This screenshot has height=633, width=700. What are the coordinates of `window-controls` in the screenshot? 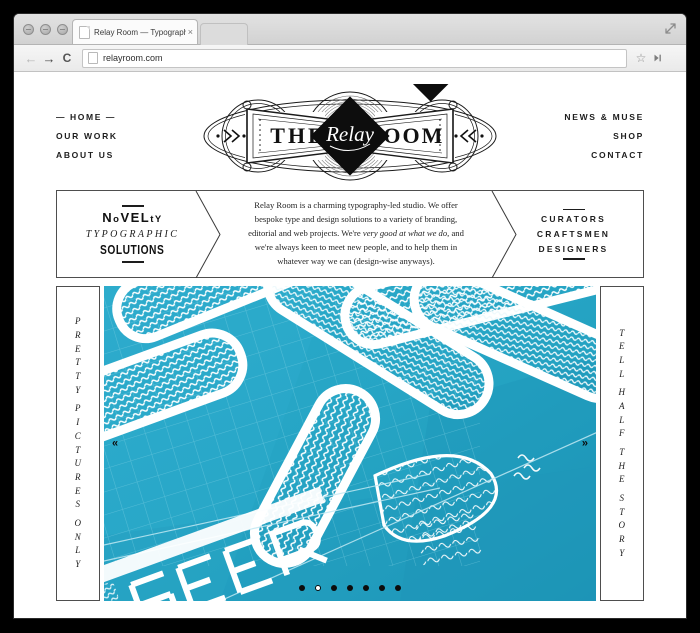 It's located at (45, 29).